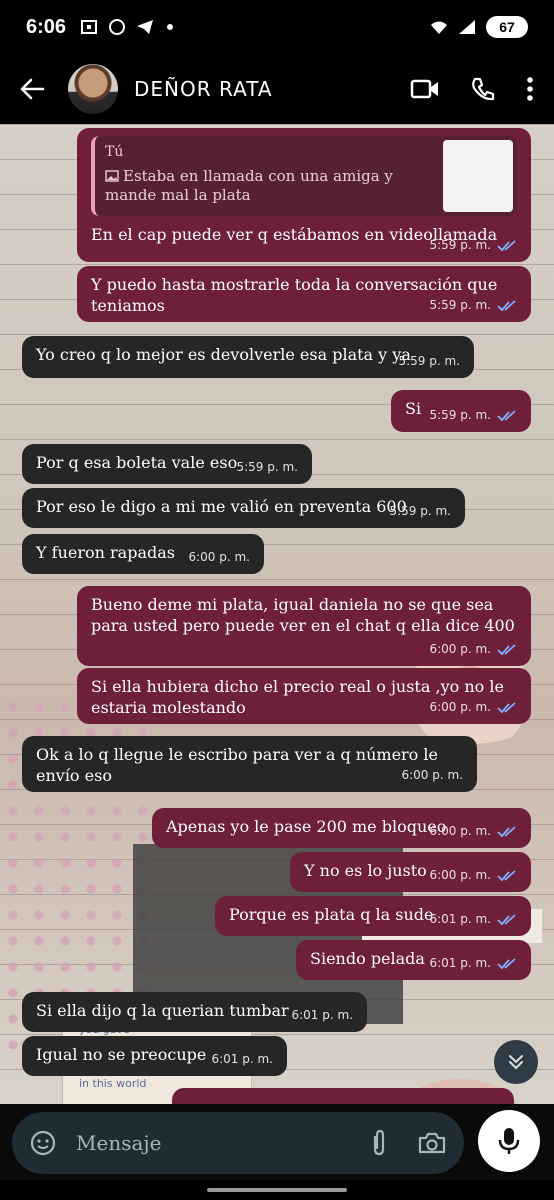  I want to click on screenshot-icon, so click(89, 27).